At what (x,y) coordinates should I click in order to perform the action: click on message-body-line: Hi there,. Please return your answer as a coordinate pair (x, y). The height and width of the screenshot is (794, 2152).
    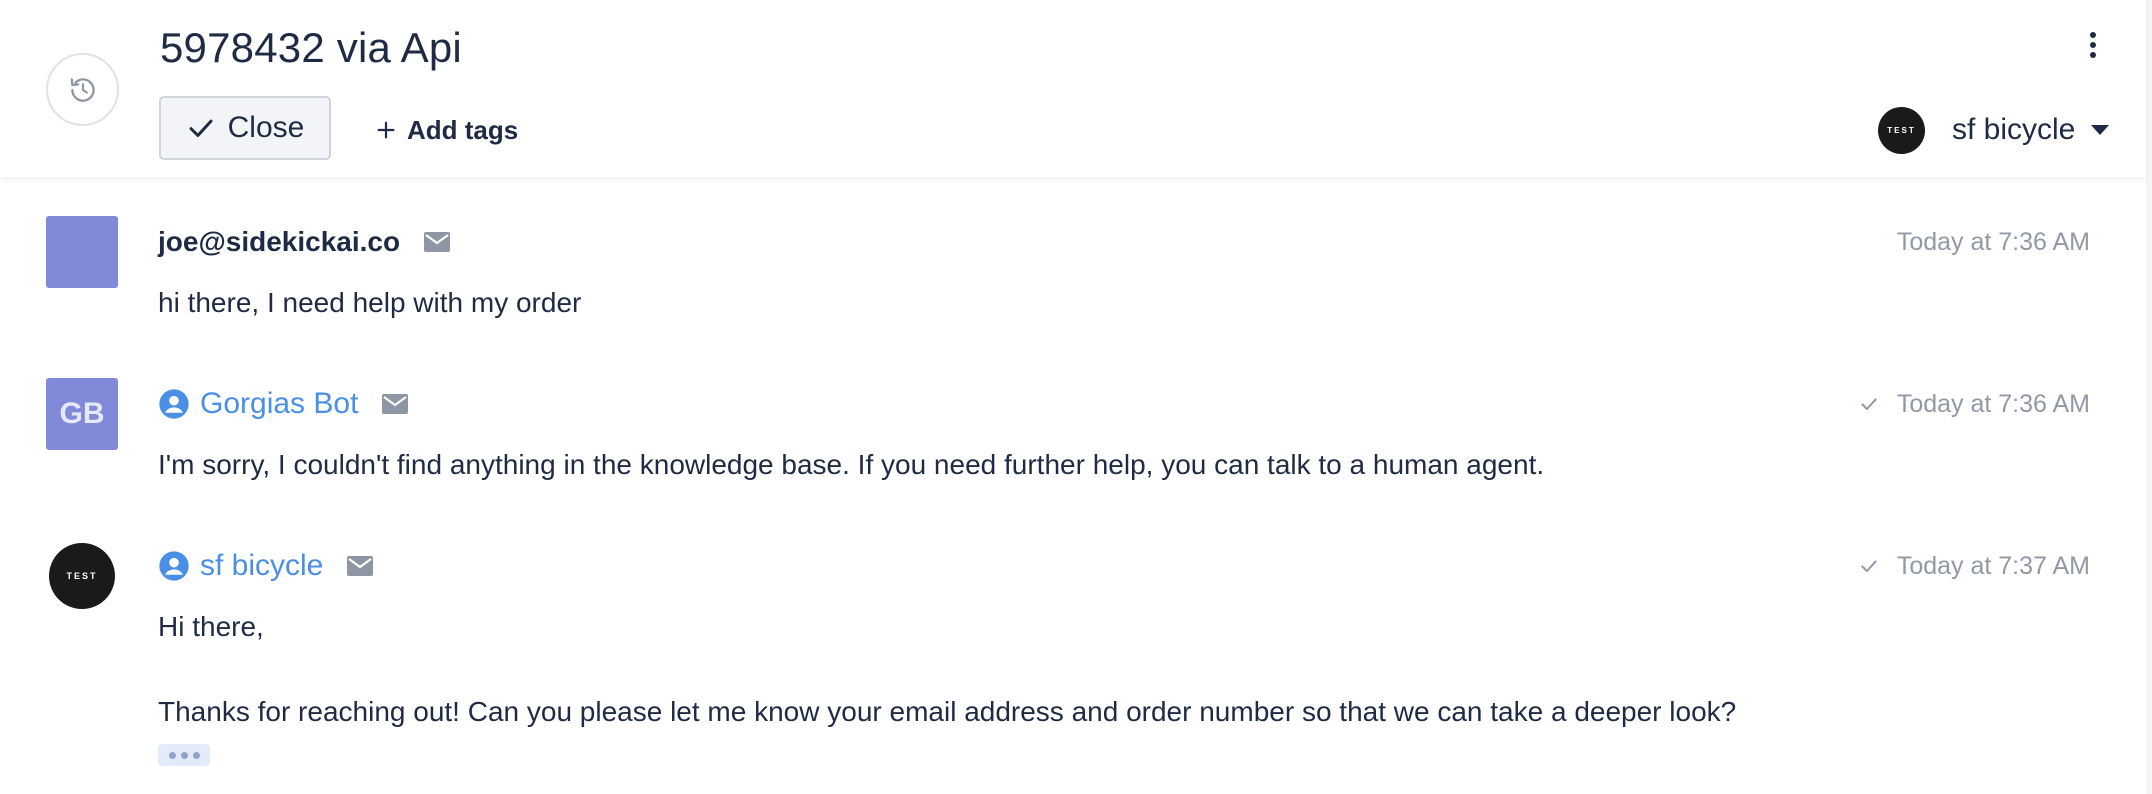
    Looking at the image, I should click on (211, 626).